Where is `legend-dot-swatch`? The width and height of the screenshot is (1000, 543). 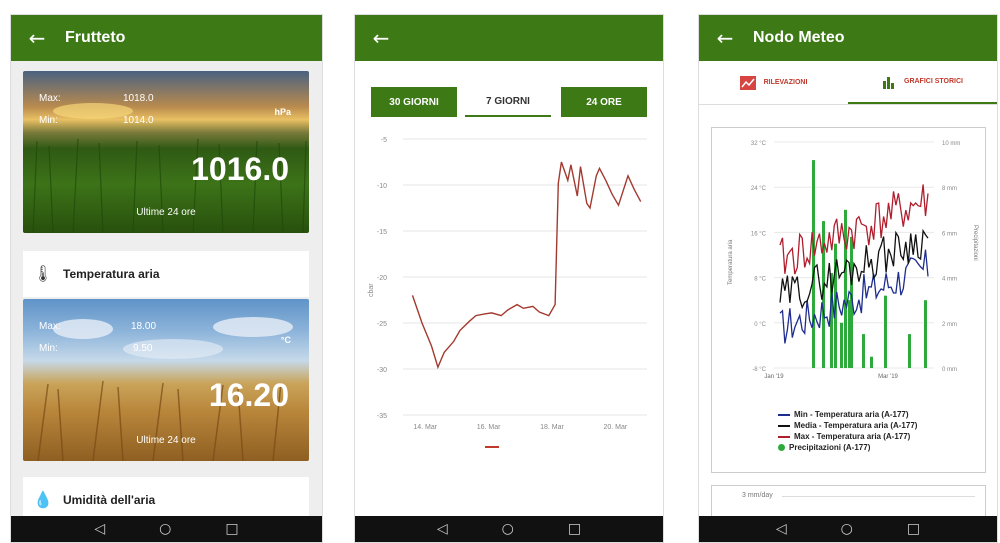 legend-dot-swatch is located at coordinates (781, 447).